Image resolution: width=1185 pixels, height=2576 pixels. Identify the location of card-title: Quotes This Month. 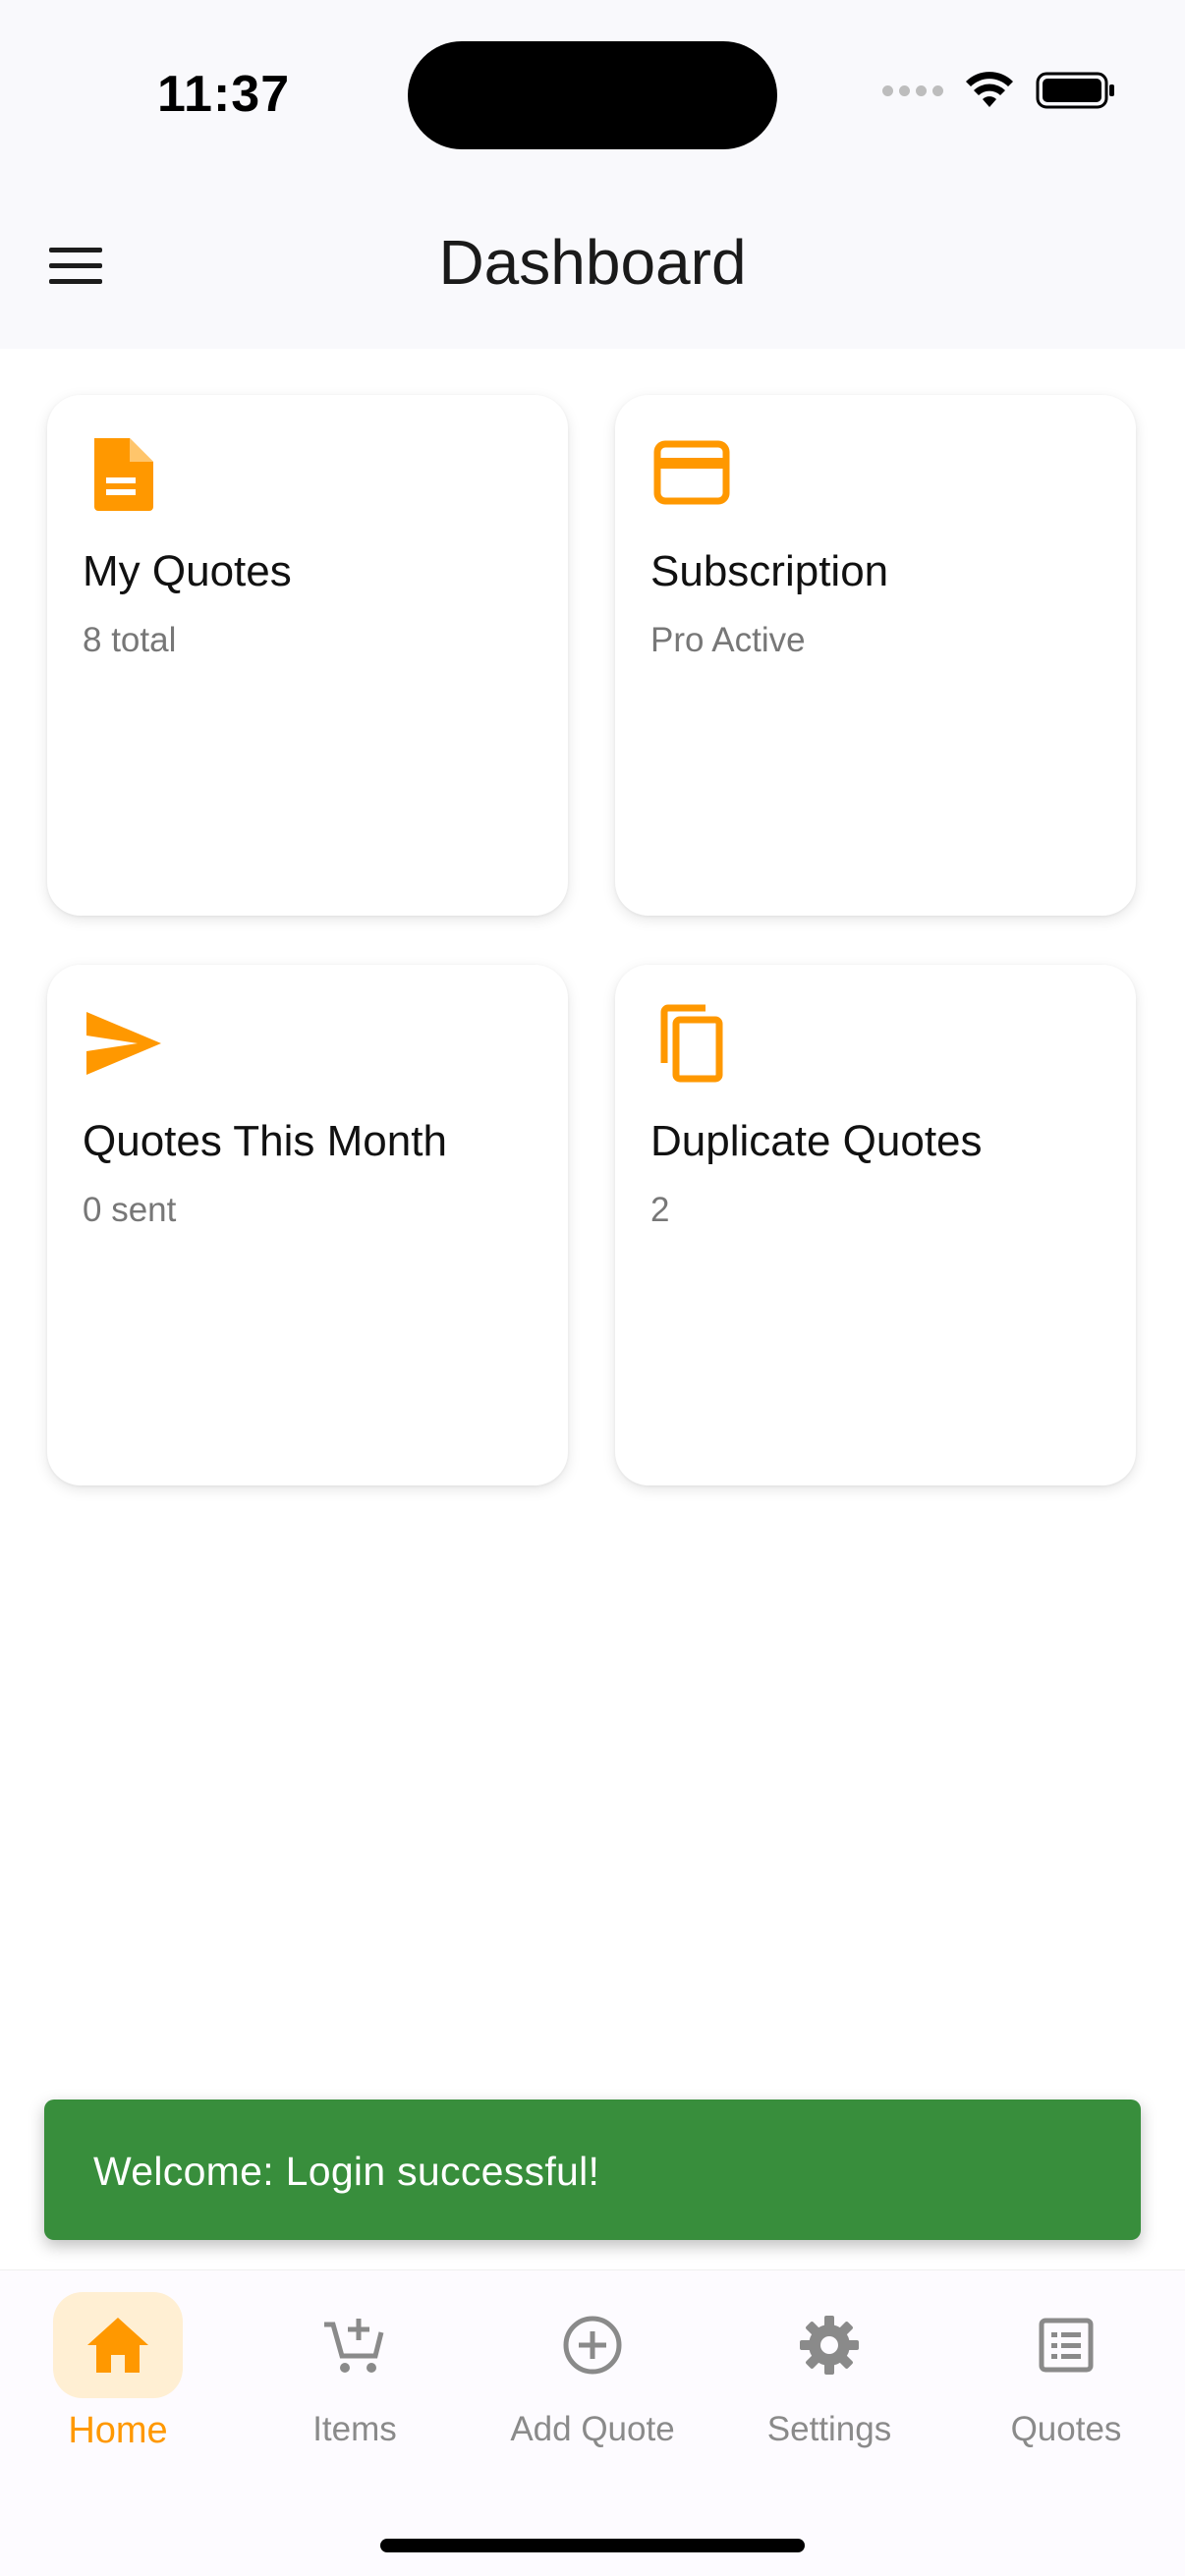
(265, 1141).